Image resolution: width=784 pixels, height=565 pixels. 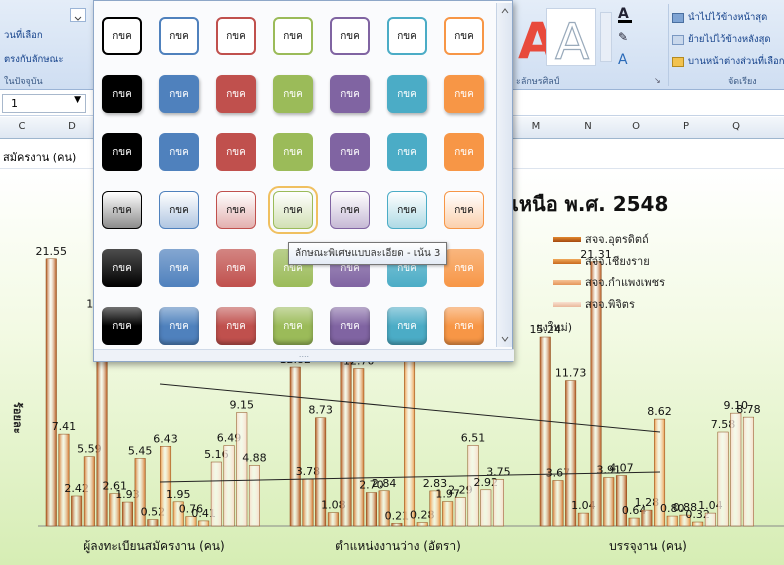 What do you see at coordinates (686, 126) in the screenshot?
I see `column-header-p: P` at bounding box center [686, 126].